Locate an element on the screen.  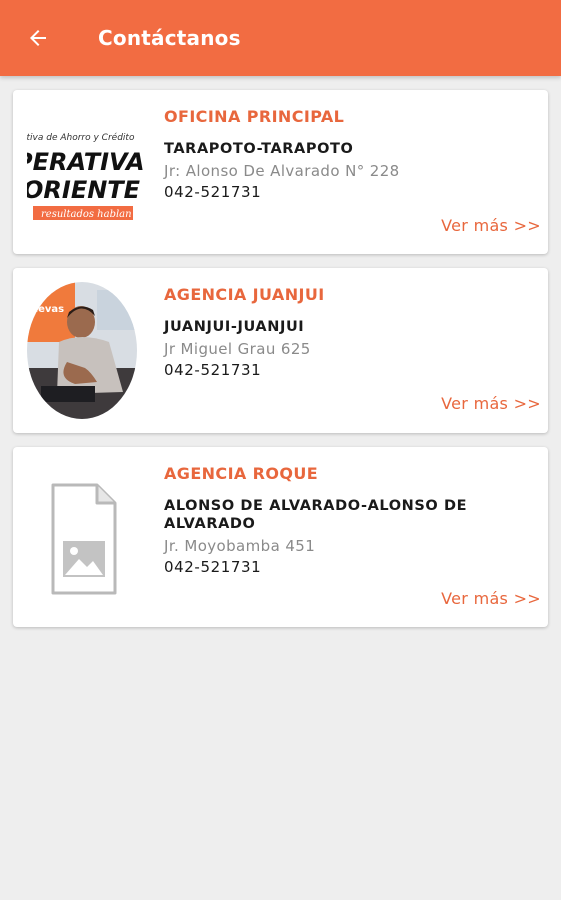
svg-text: PERATIVA is located at coordinates (85, 162).